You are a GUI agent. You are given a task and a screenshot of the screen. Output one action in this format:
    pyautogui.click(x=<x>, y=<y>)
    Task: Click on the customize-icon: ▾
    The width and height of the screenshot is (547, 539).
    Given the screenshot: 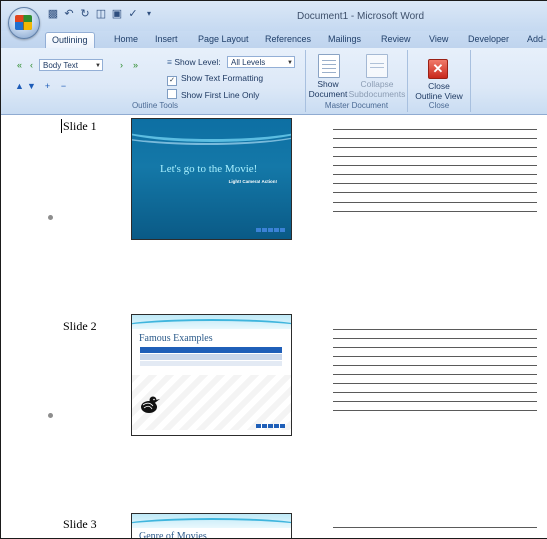 What is the action you would take?
    pyautogui.click(x=149, y=14)
    